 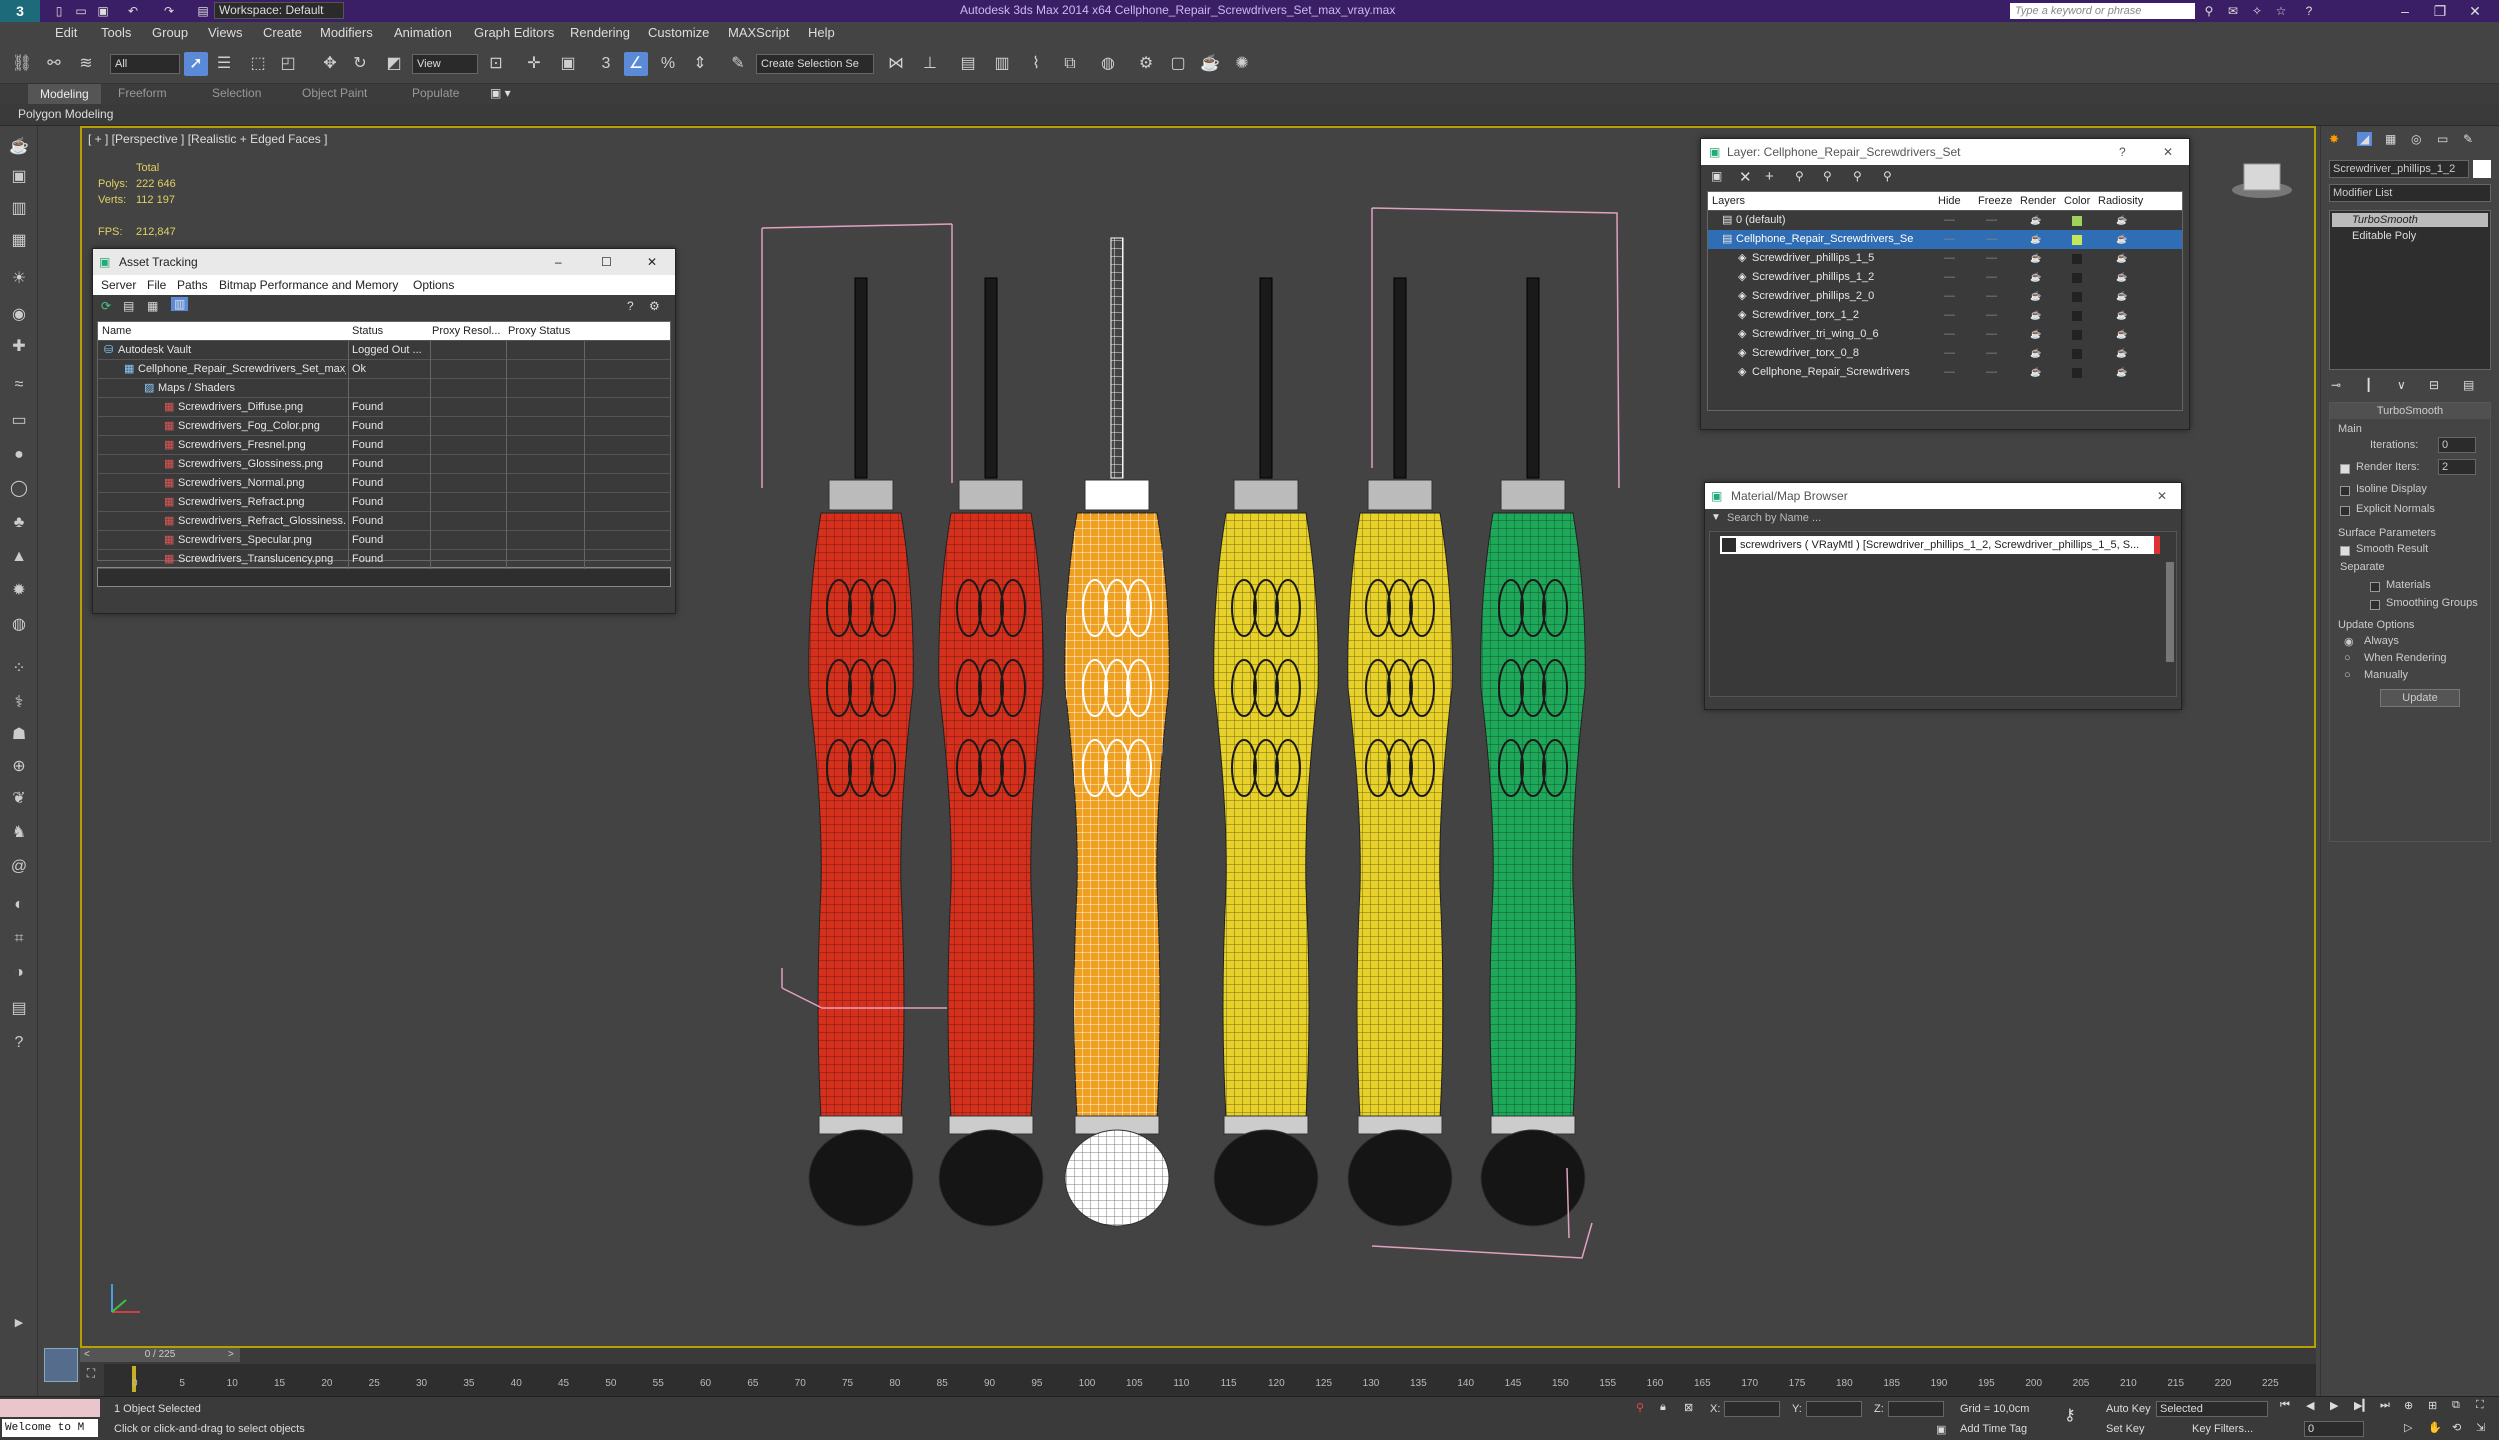 What do you see at coordinates (384, 559) in the screenshot?
I see `asset-row: ▦ Screwdrivers_Translucency.png Found` at bounding box center [384, 559].